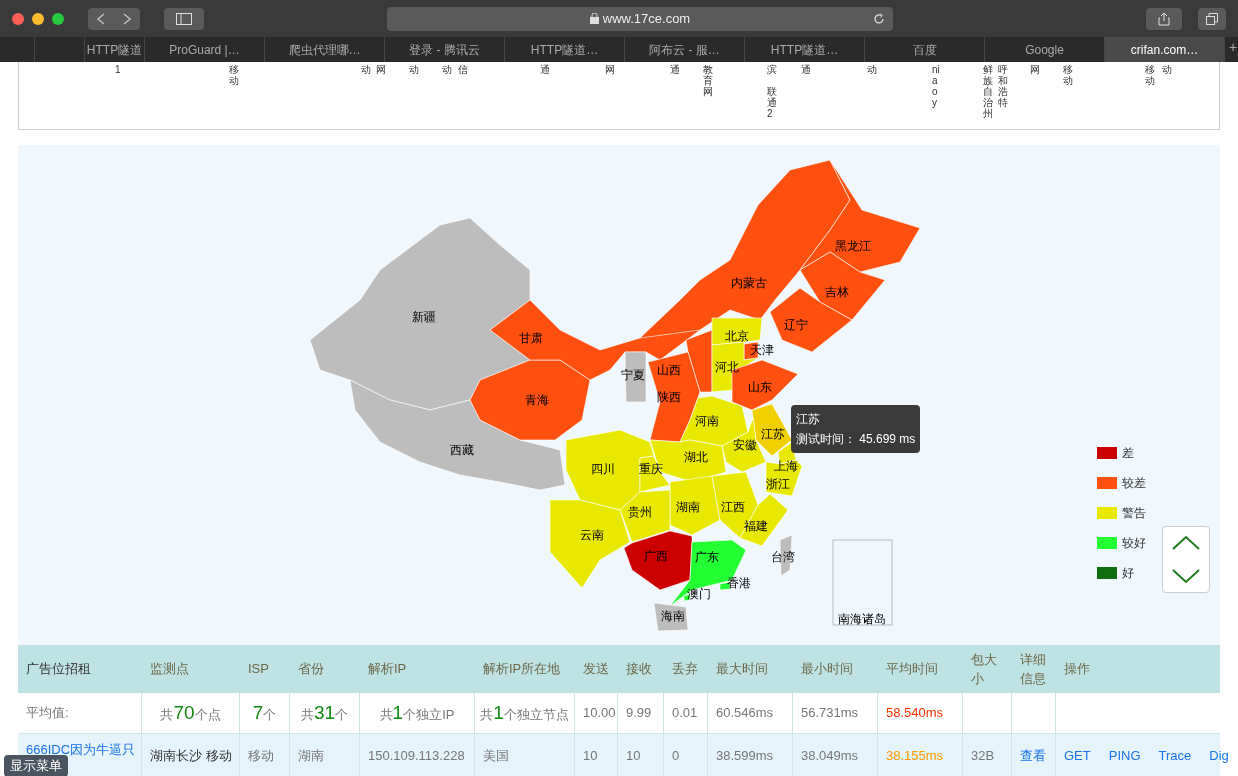 Image resolution: width=1238 pixels, height=776 pixels. I want to click on action-link: PING, so click(1124, 756).